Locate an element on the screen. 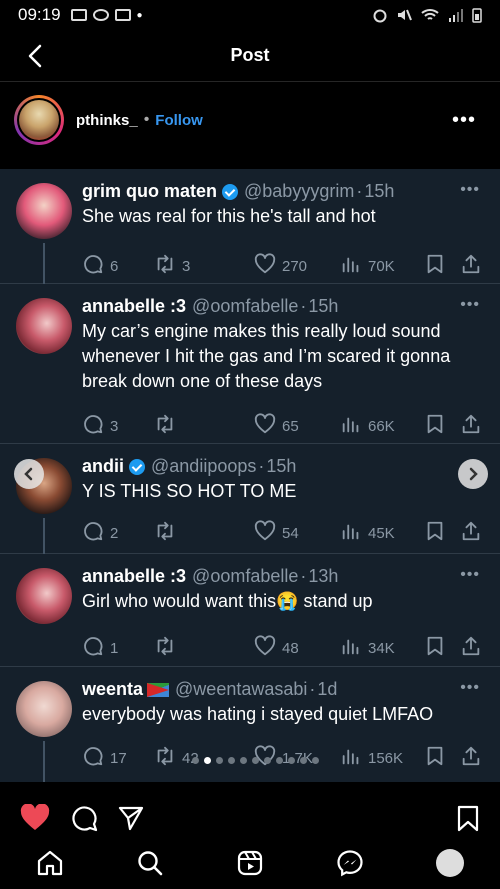 The image size is (500, 889). tweet-views-button: 156K is located at coordinates (371, 758).